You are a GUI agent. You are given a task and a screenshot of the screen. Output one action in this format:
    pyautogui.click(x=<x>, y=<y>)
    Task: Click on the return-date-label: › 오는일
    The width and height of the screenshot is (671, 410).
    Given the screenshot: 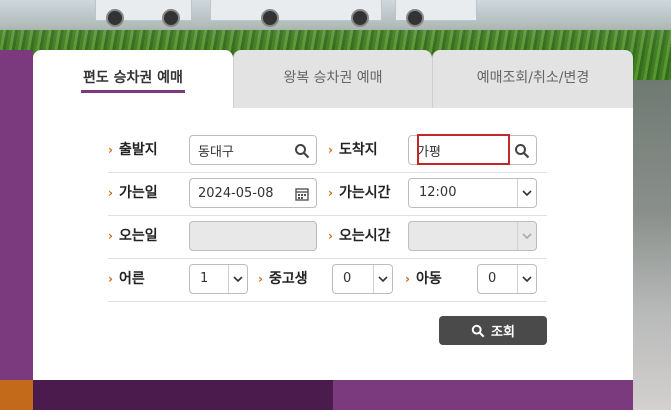 What is the action you would take?
    pyautogui.click(x=133, y=236)
    